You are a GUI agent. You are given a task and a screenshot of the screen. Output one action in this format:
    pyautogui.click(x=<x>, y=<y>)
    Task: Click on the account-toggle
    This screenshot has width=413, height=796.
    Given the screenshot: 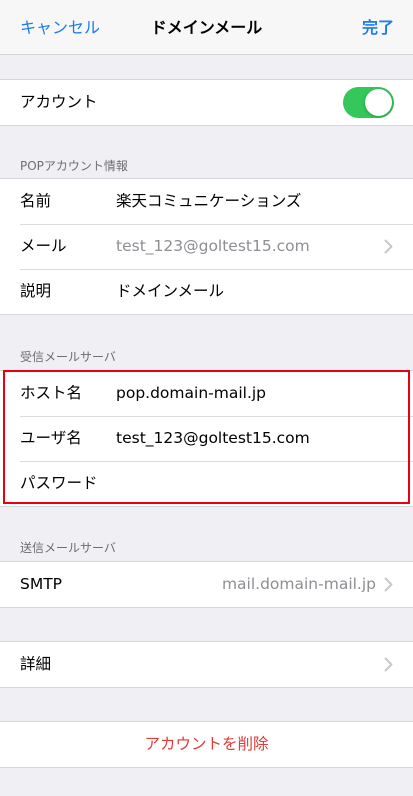 What is the action you would take?
    pyautogui.click(x=368, y=102)
    